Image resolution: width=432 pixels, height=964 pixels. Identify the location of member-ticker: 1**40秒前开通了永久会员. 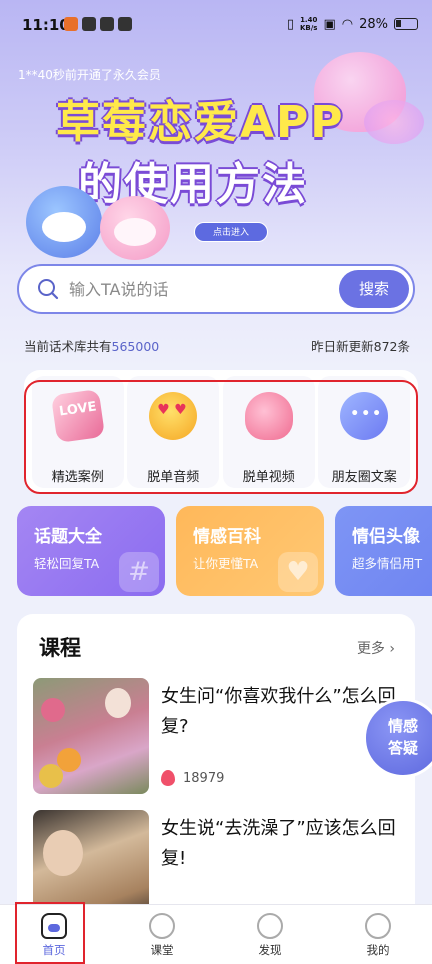
(89, 75).